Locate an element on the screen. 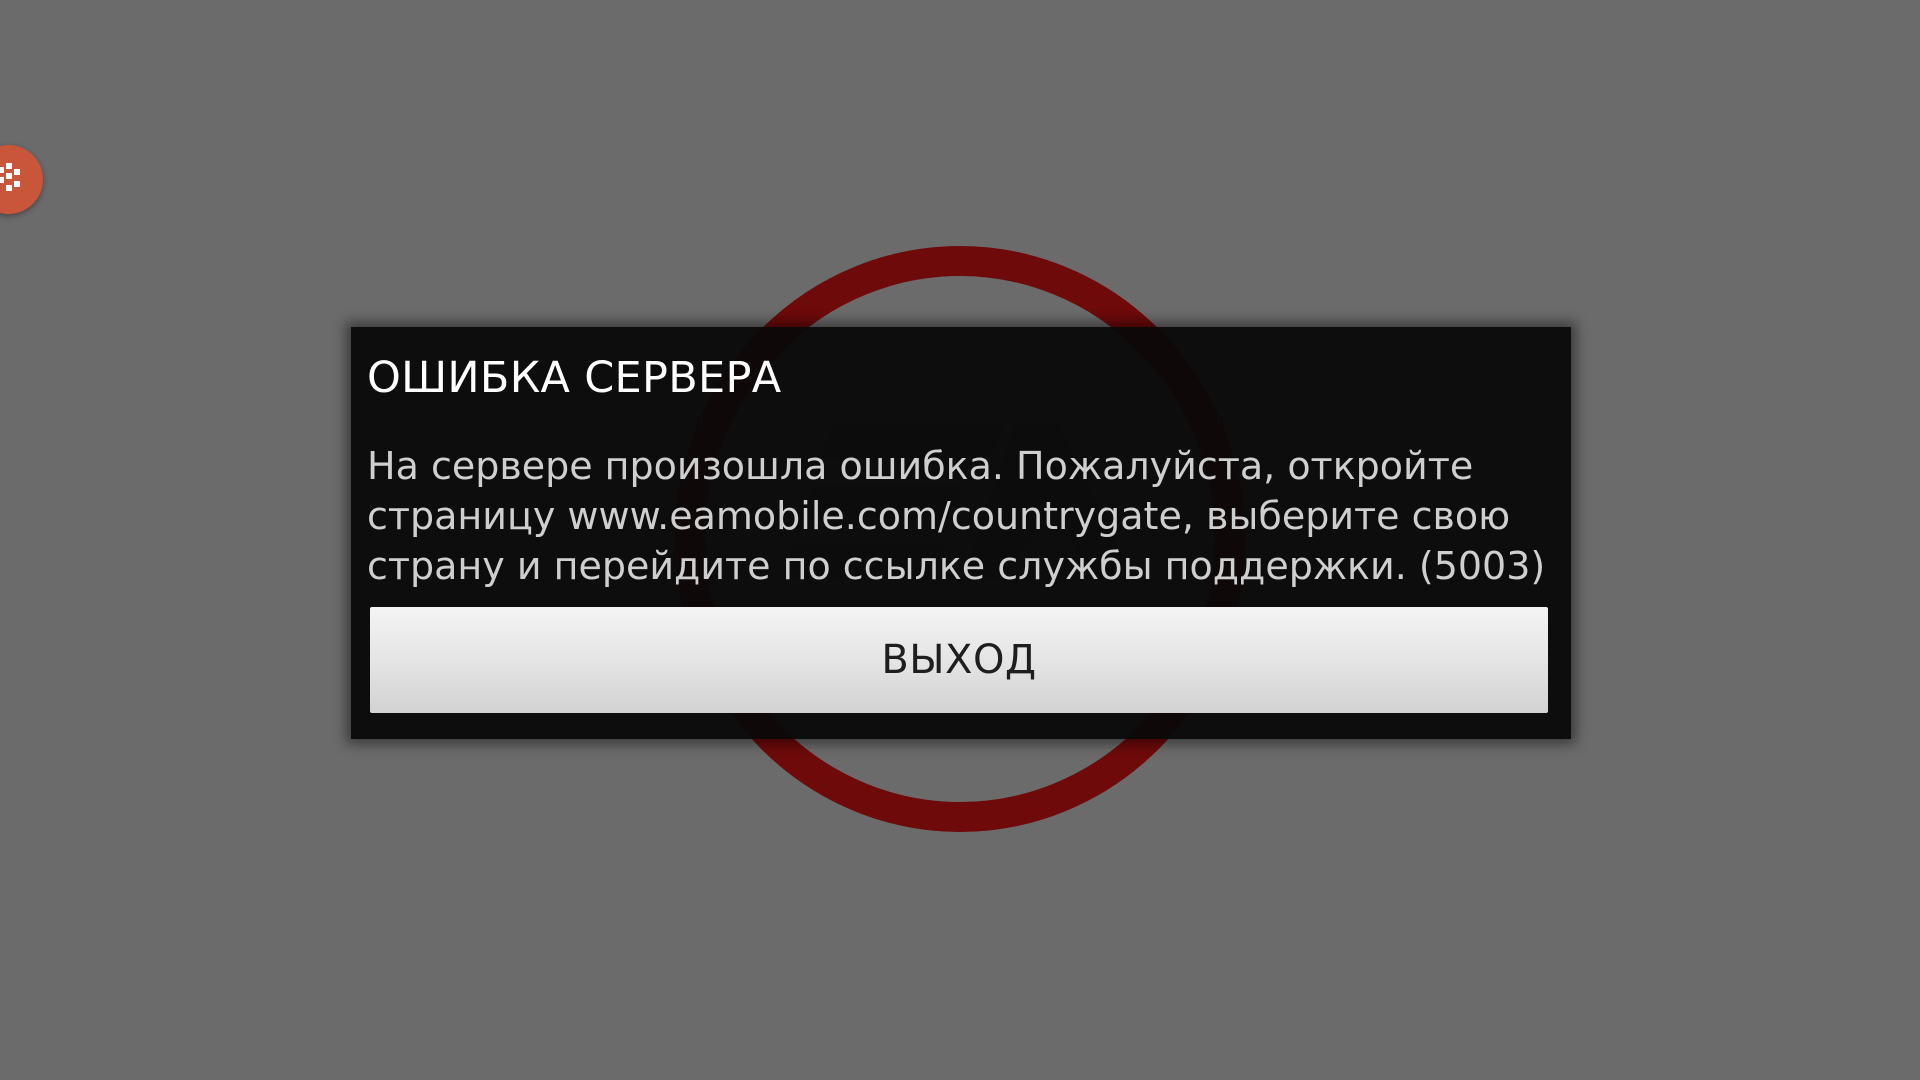 The height and width of the screenshot is (1080, 1920). dots-icon is located at coordinates (10, 177).